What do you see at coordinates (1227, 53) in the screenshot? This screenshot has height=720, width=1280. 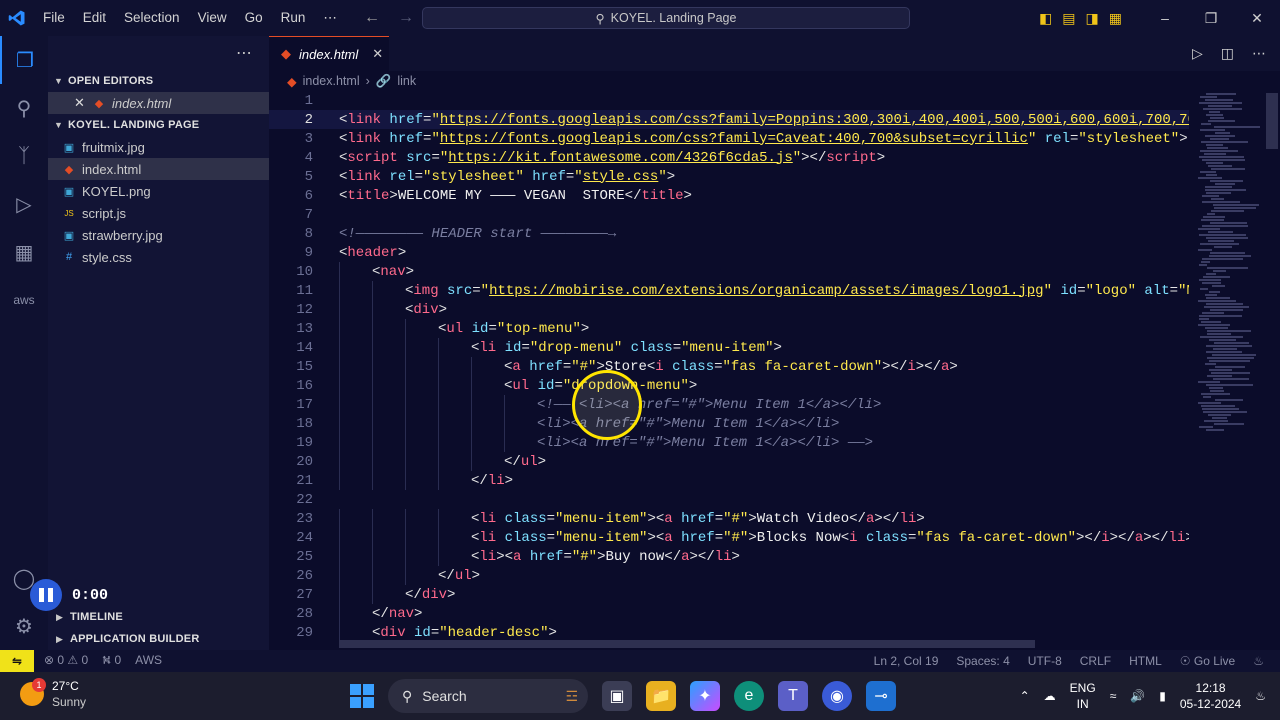 I see `split-editor-icon: ◫` at bounding box center [1227, 53].